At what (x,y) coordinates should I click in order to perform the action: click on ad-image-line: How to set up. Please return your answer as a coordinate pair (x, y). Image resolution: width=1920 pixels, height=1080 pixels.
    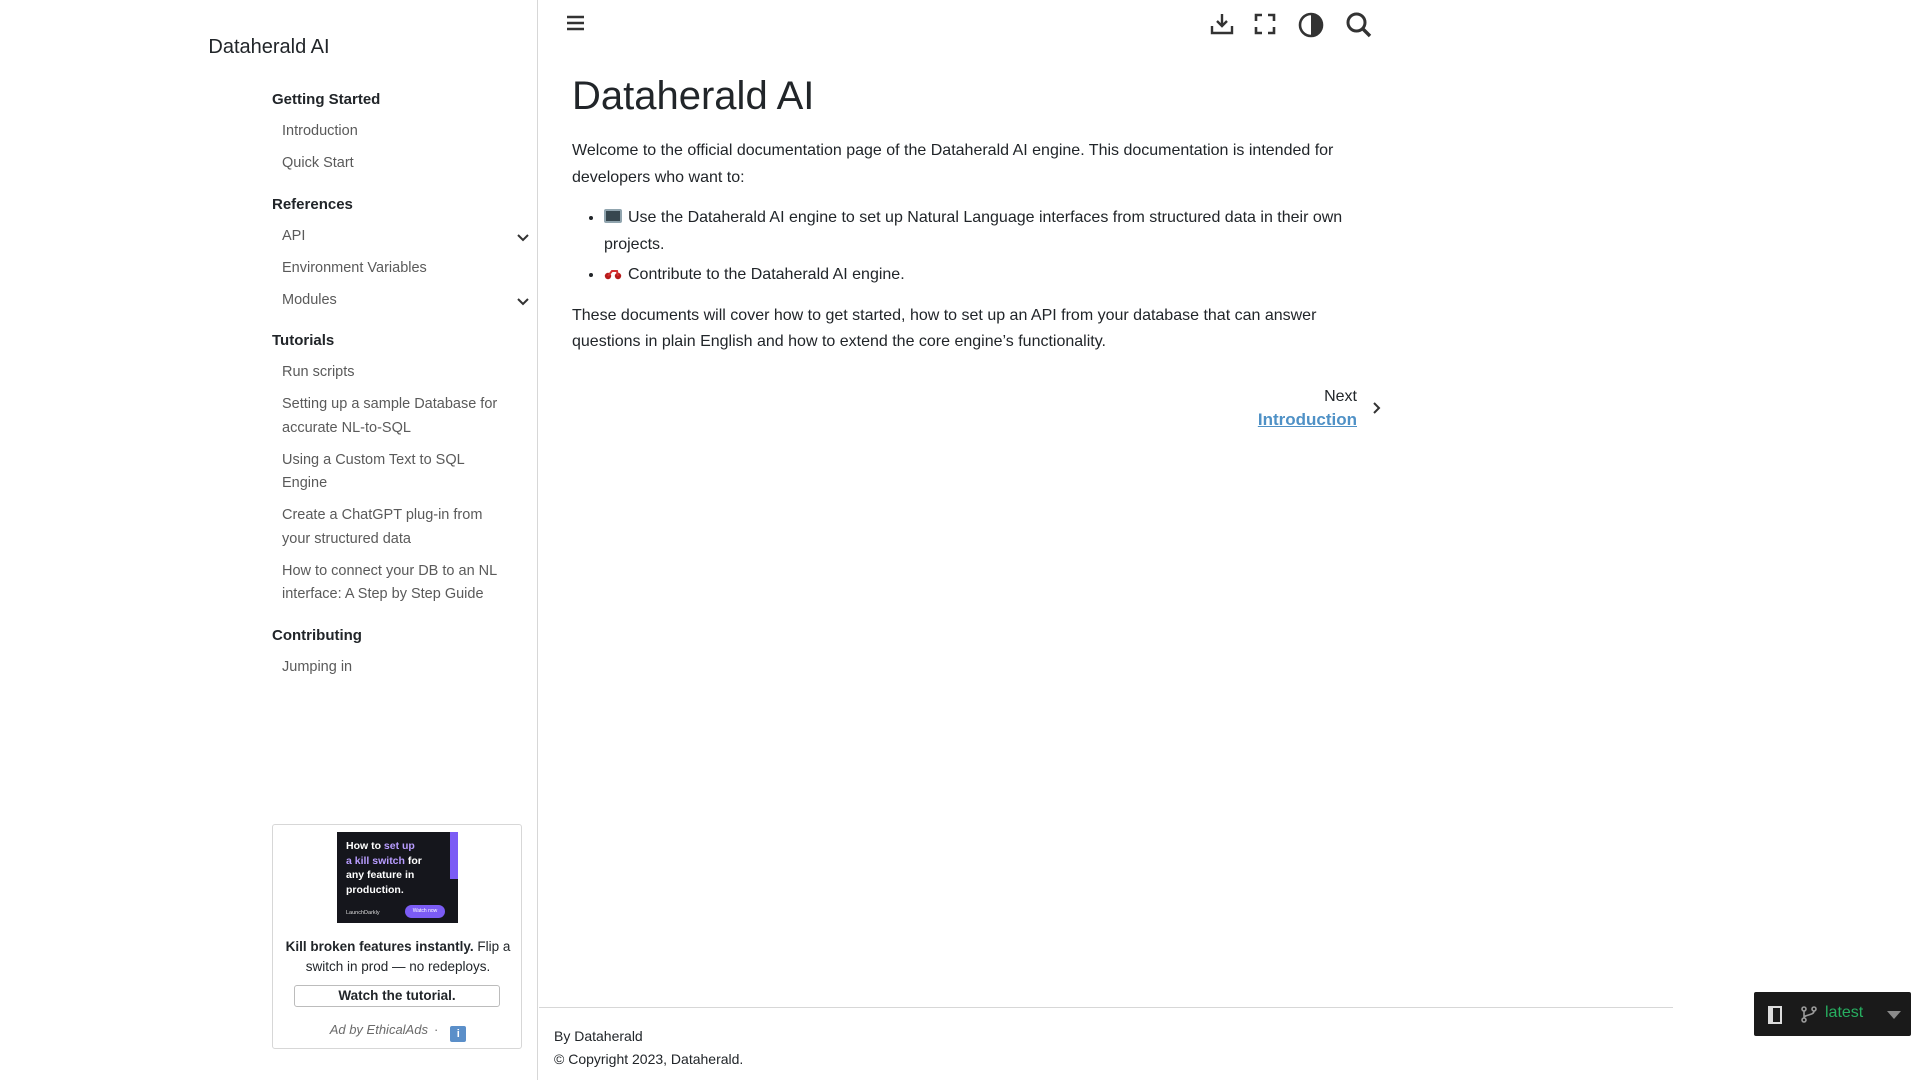
    Looking at the image, I should click on (380, 846).